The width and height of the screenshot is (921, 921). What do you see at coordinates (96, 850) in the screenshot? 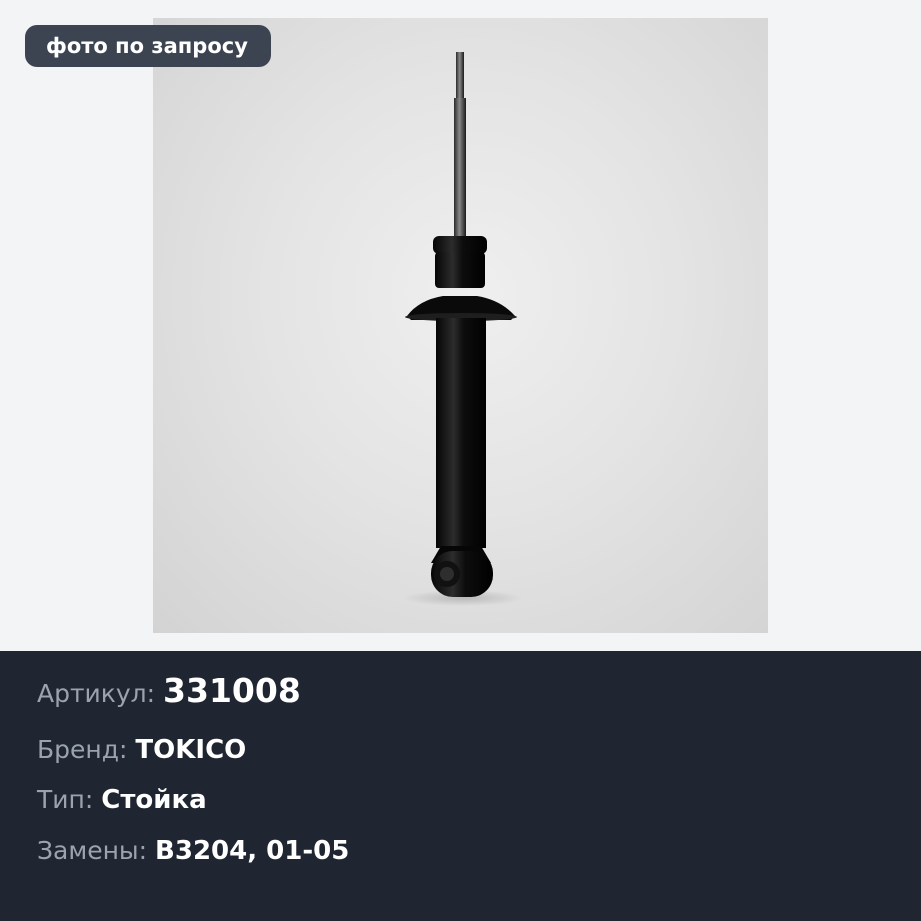
I see `replacements-label: Замены:` at bounding box center [96, 850].